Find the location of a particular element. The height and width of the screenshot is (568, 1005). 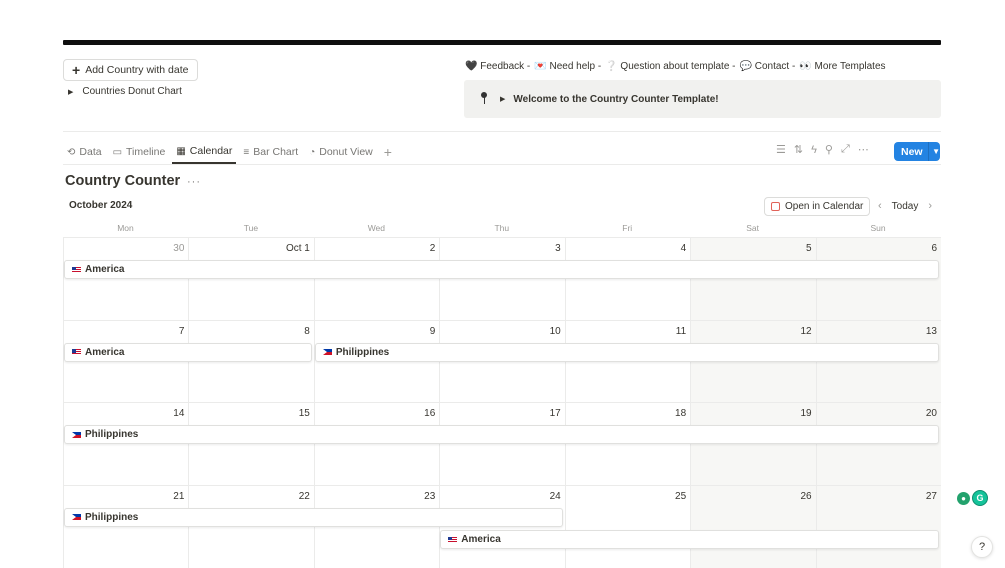

extension-icon: ● is located at coordinates (963, 498).